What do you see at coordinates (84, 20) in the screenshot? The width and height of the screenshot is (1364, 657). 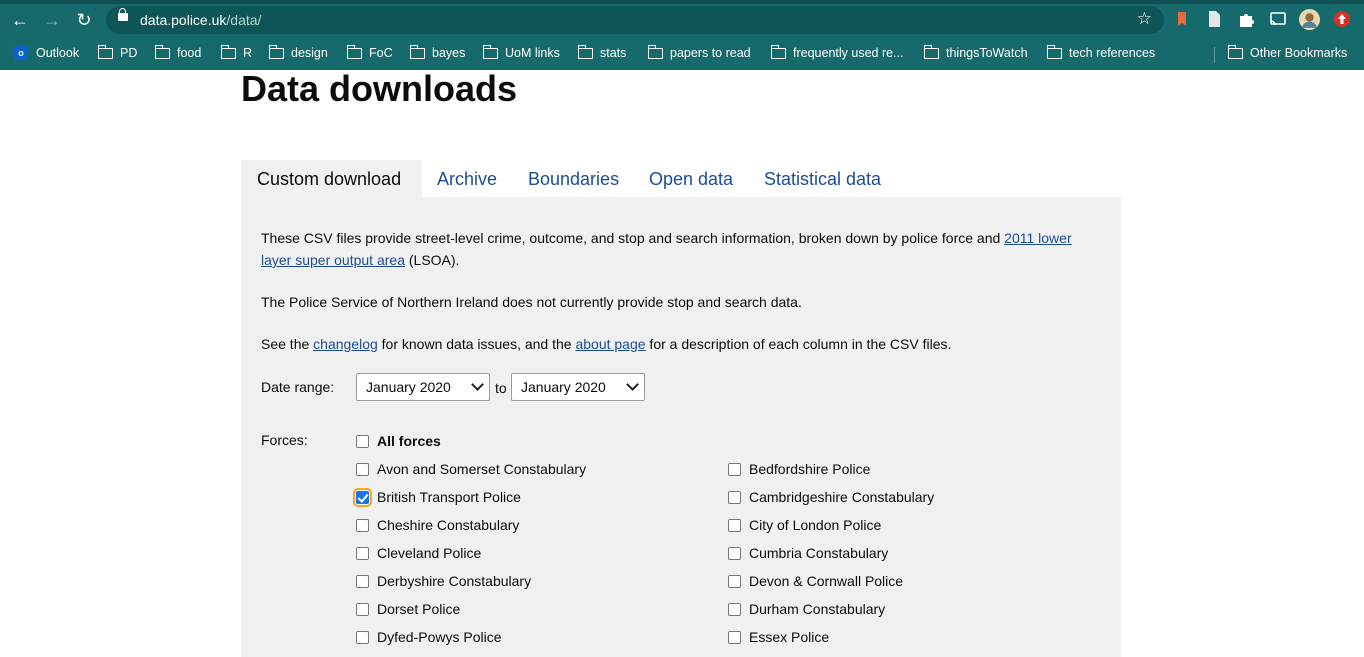 I see `reload-icon: ↻` at bounding box center [84, 20].